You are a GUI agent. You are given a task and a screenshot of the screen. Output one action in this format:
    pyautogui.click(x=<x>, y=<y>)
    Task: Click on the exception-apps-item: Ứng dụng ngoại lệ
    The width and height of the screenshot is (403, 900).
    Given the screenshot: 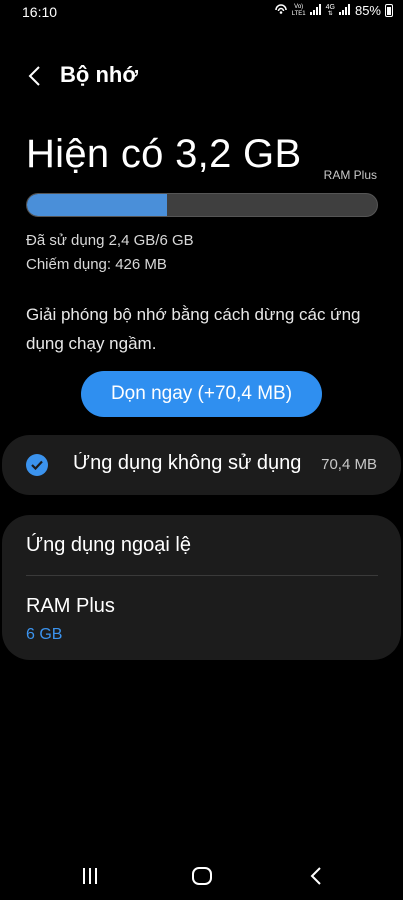 What is the action you would take?
    pyautogui.click(x=201, y=545)
    